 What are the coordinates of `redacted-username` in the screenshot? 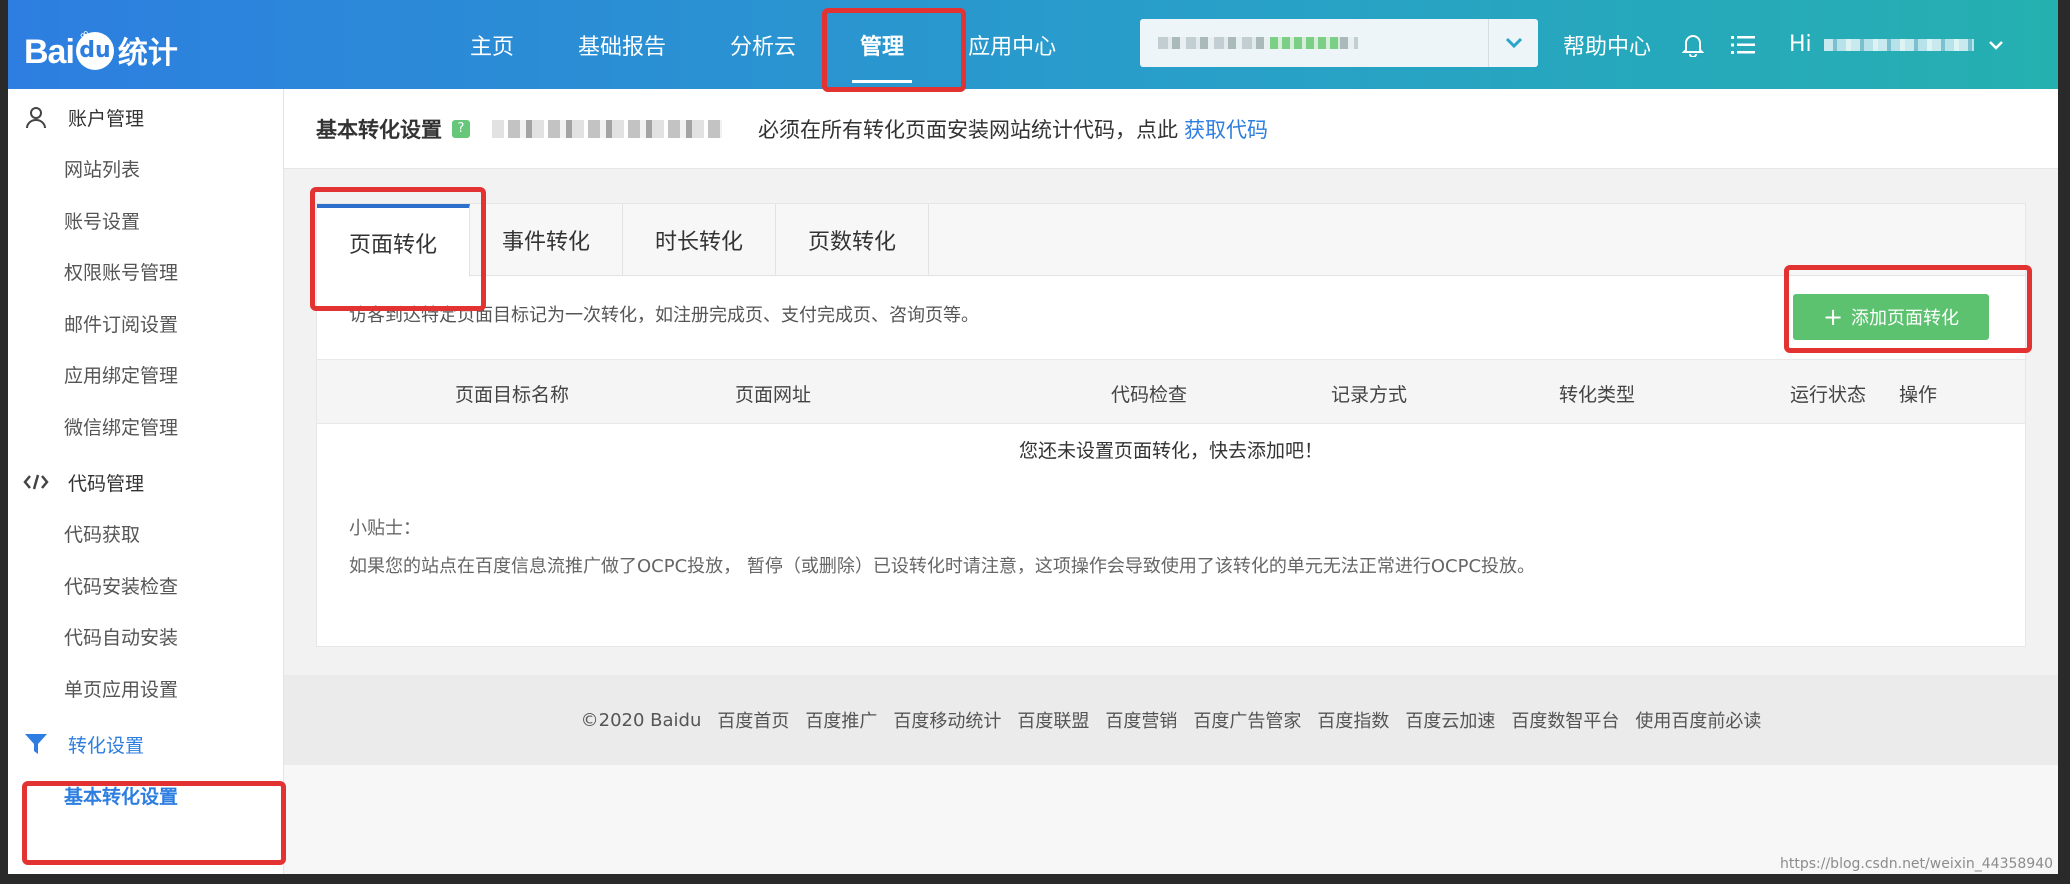 It's located at (1898, 44).